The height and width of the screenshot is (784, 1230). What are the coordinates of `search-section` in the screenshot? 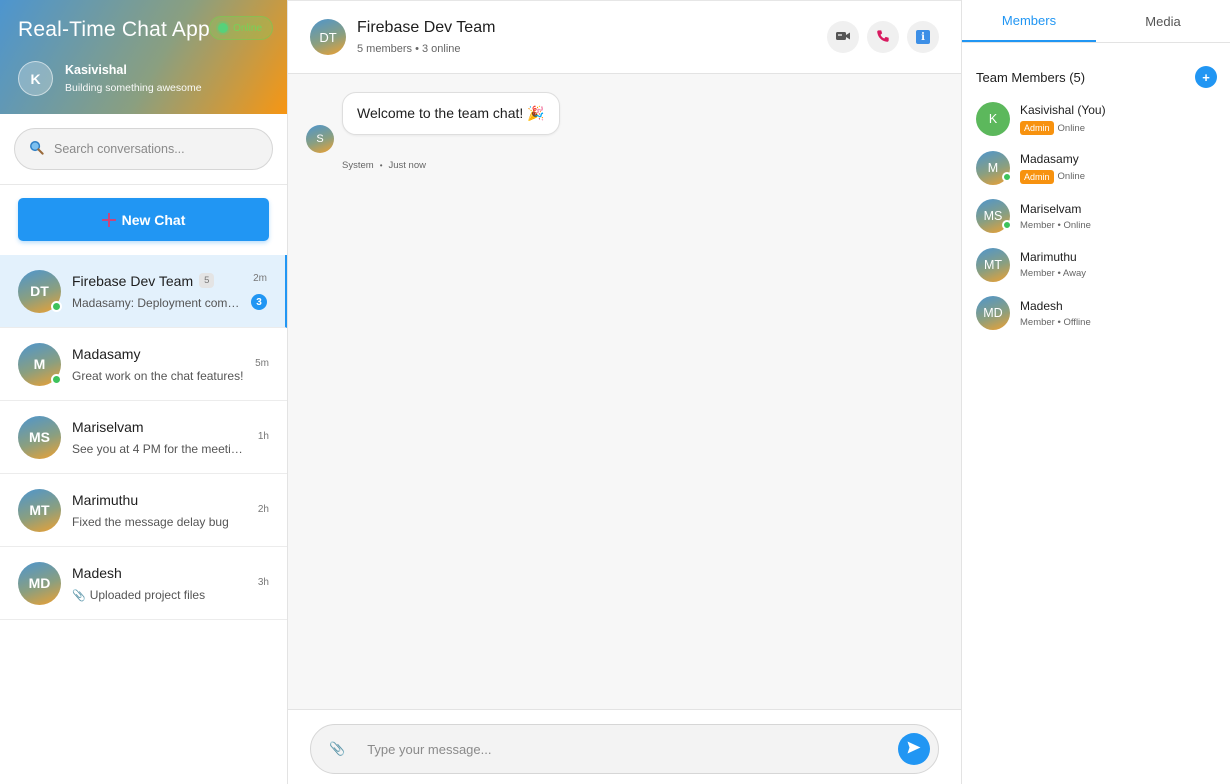 It's located at (143, 149).